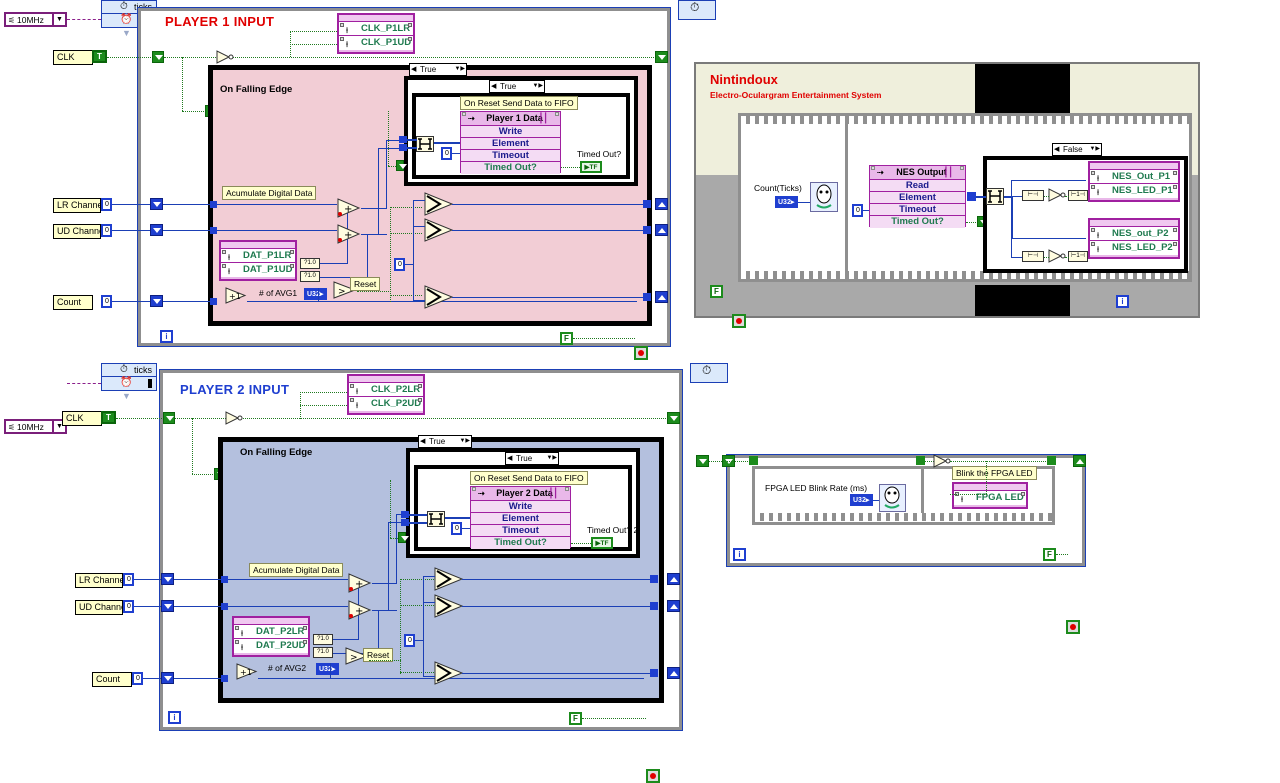  Describe the element at coordinates (108, 417) in the screenshot. I see `player2-clk-bool-terminal: T` at that location.